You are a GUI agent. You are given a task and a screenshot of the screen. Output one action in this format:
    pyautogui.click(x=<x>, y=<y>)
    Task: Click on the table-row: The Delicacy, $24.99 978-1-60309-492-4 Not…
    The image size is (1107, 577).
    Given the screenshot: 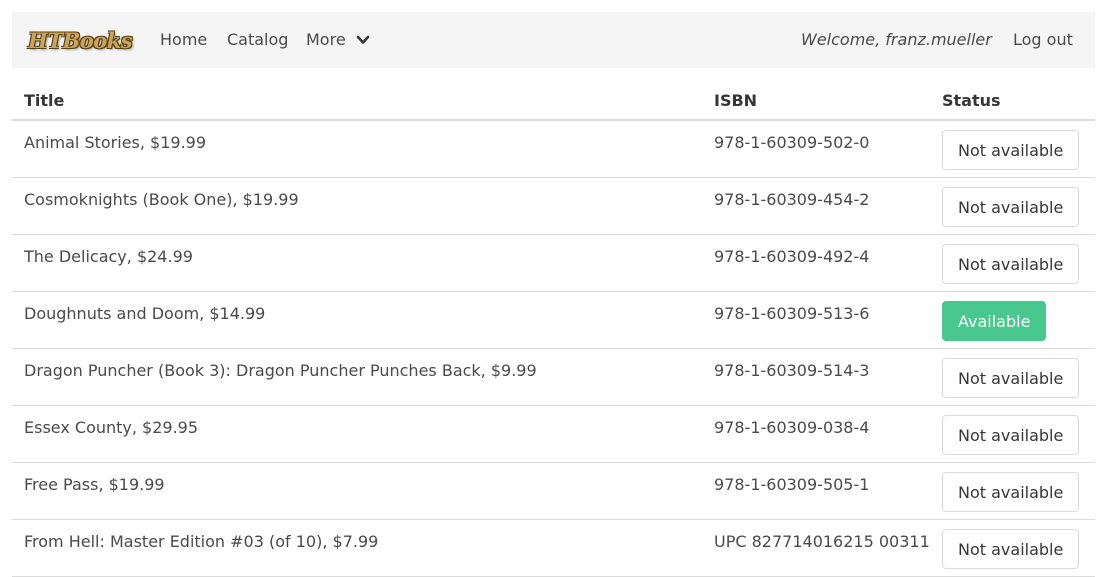 What is the action you would take?
    pyautogui.click(x=553, y=263)
    